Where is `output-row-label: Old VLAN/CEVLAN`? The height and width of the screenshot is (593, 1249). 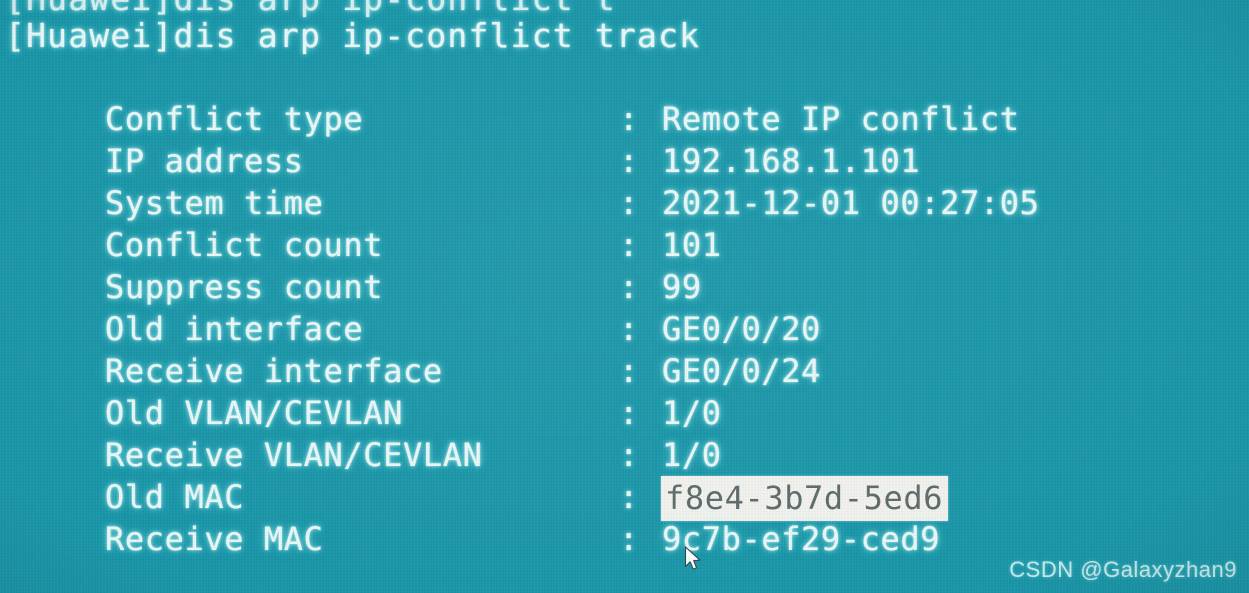
output-row-label: Old VLAN/CEVLAN is located at coordinates (254, 413).